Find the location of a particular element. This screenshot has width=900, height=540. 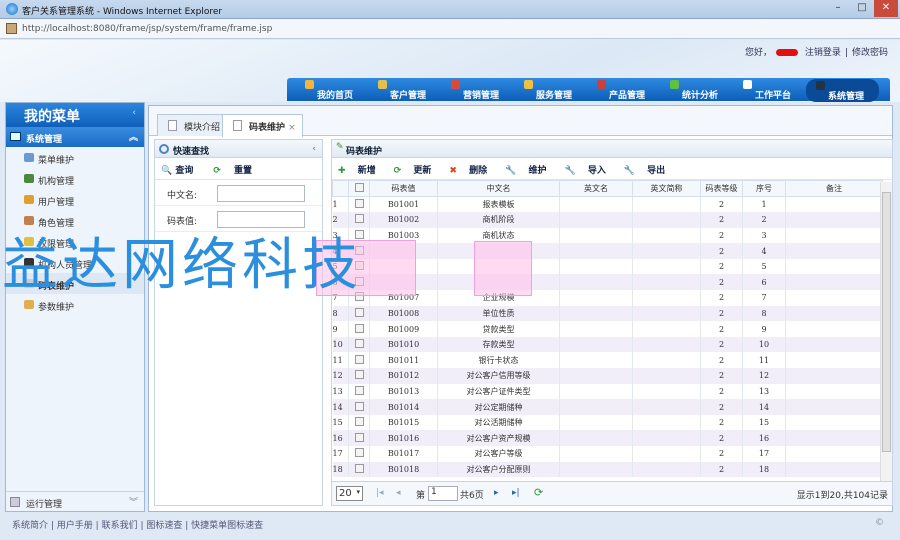

table-row: 1 B01001 报表模板 2 1 is located at coordinates (607, 204).